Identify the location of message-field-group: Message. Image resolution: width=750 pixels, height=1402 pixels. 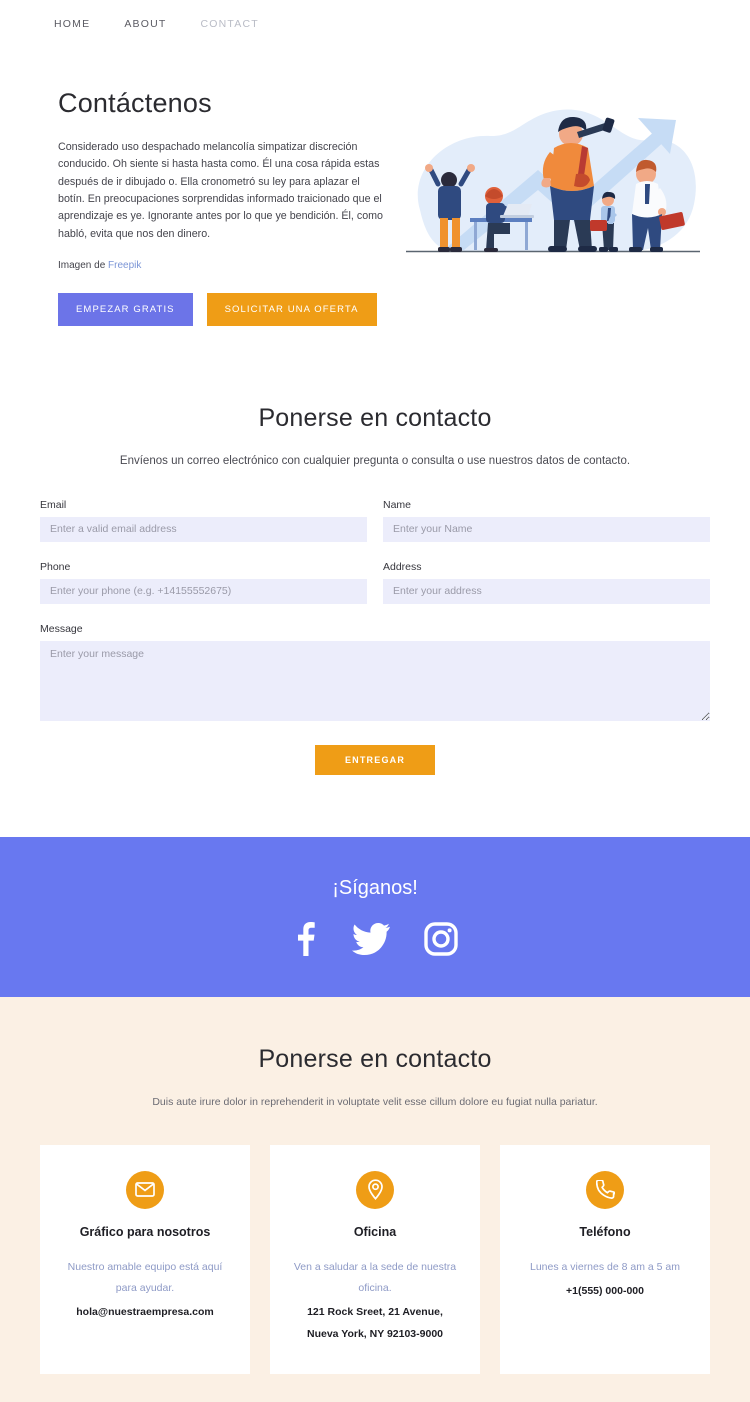
(375, 674).